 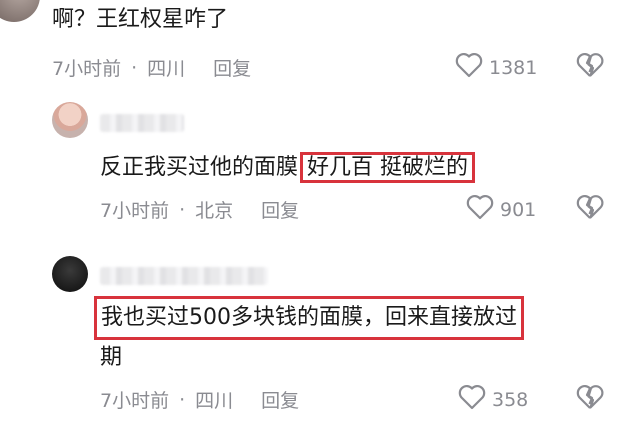 I want to click on like-button: 901, so click(x=501, y=209).